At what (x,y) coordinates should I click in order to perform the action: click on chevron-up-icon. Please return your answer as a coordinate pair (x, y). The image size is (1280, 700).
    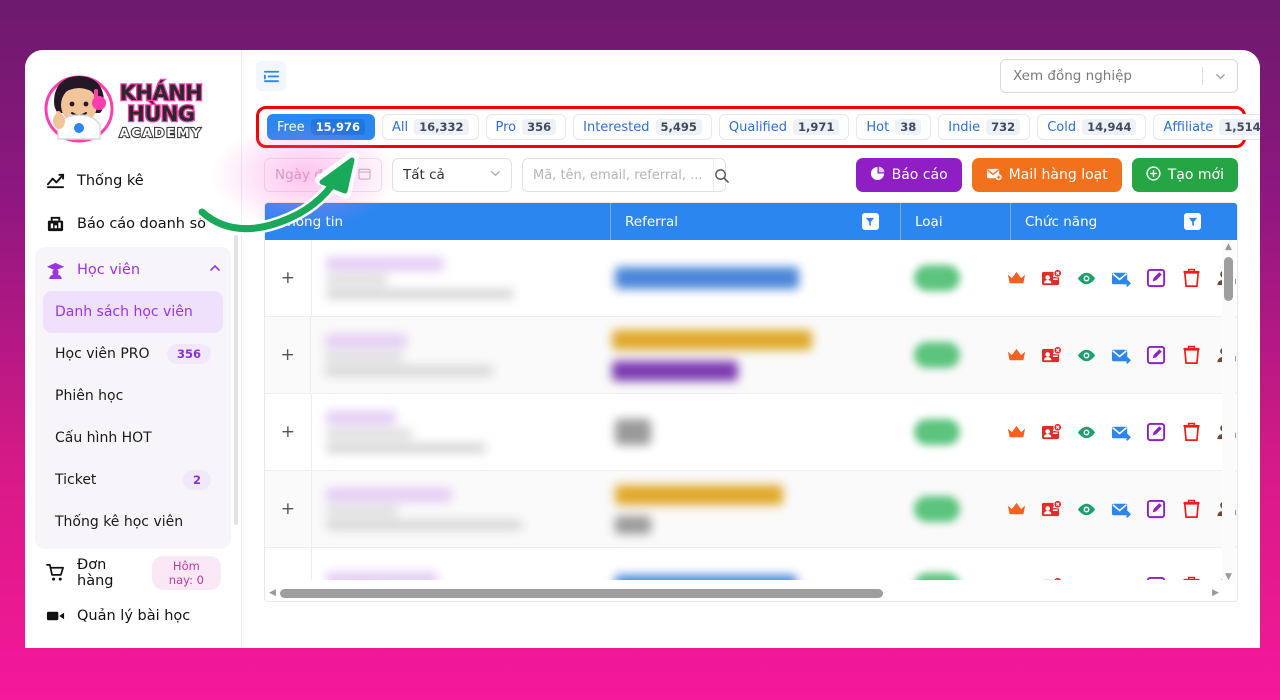
    Looking at the image, I should click on (215, 270).